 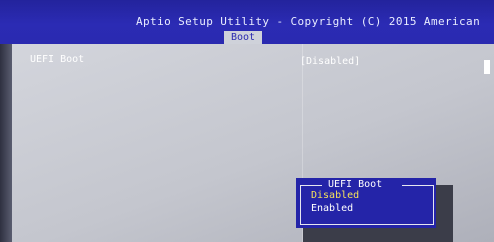 I want to click on option-enabled: Enabled, so click(x=332, y=208).